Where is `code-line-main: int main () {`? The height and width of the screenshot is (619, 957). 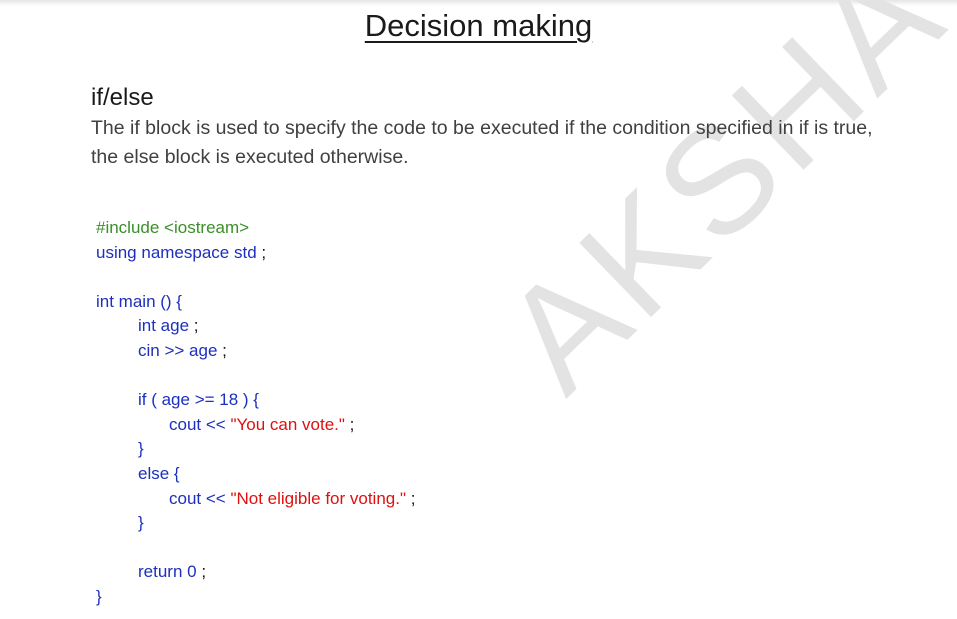 code-line-main: int main () { is located at coordinates (139, 301).